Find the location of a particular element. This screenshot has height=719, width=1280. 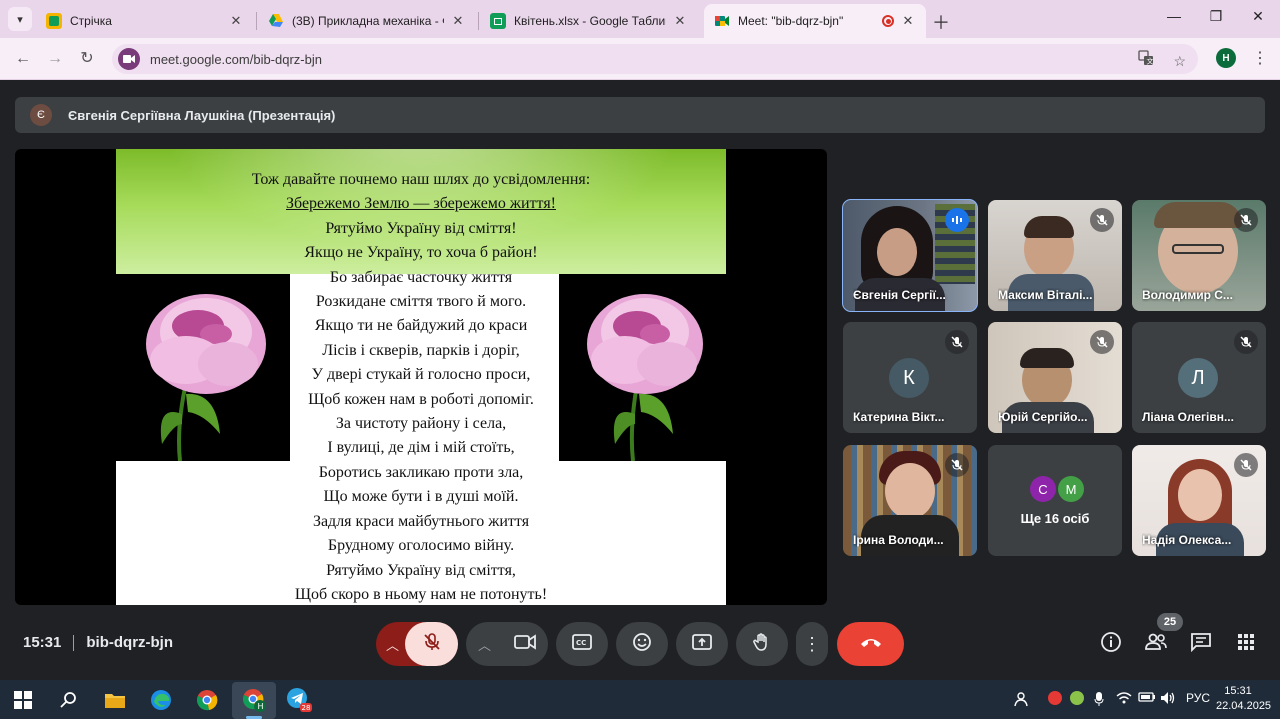

people-button is located at coordinates (1156, 644).